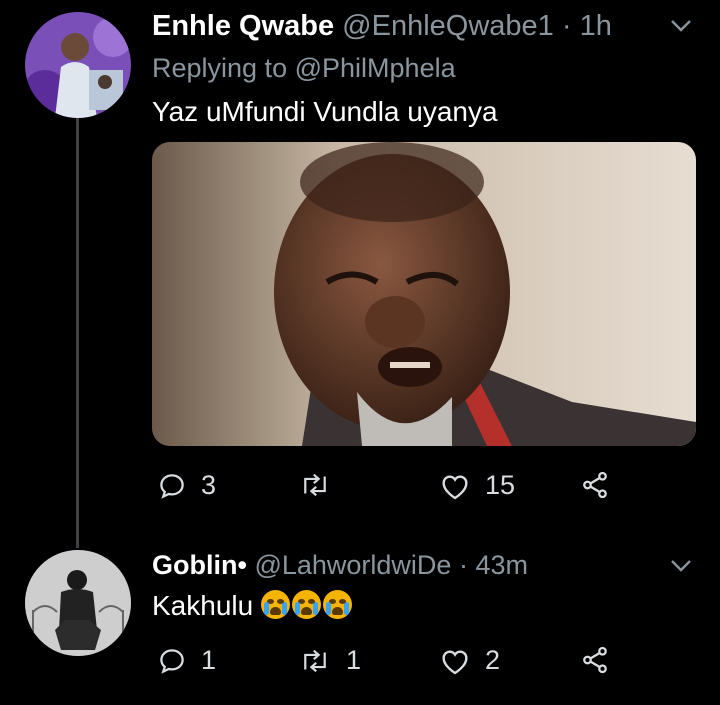  I want to click on tweet1-like-button: 15, so click(477, 485).